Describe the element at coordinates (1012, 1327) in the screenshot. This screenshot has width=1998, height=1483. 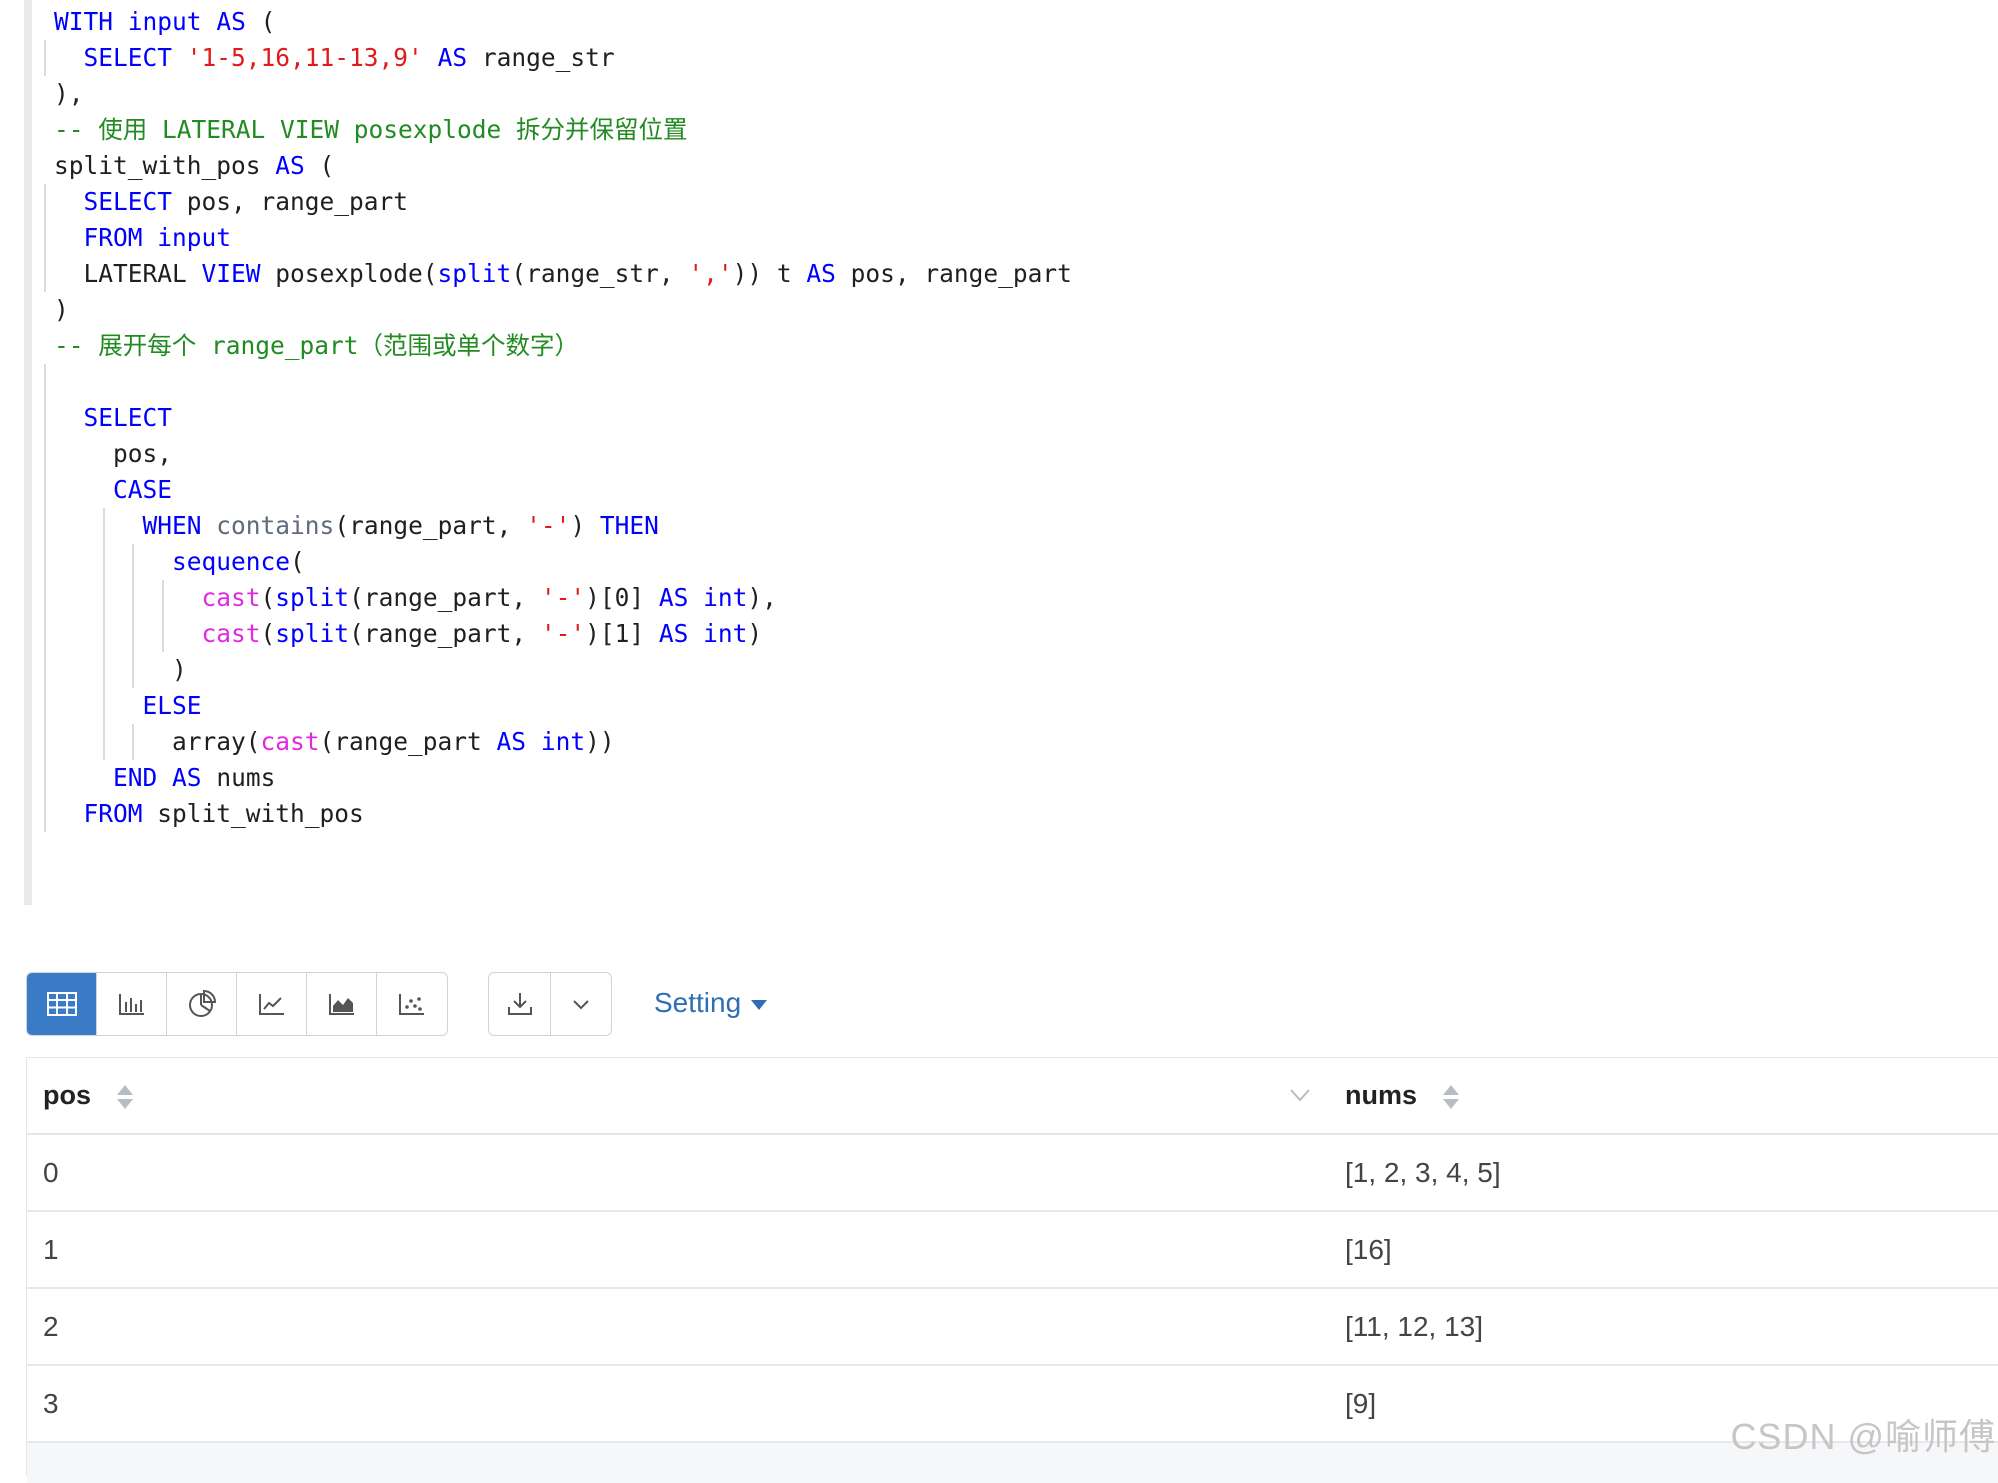
I see `table-row: 2 [11, 12, 13]` at that location.